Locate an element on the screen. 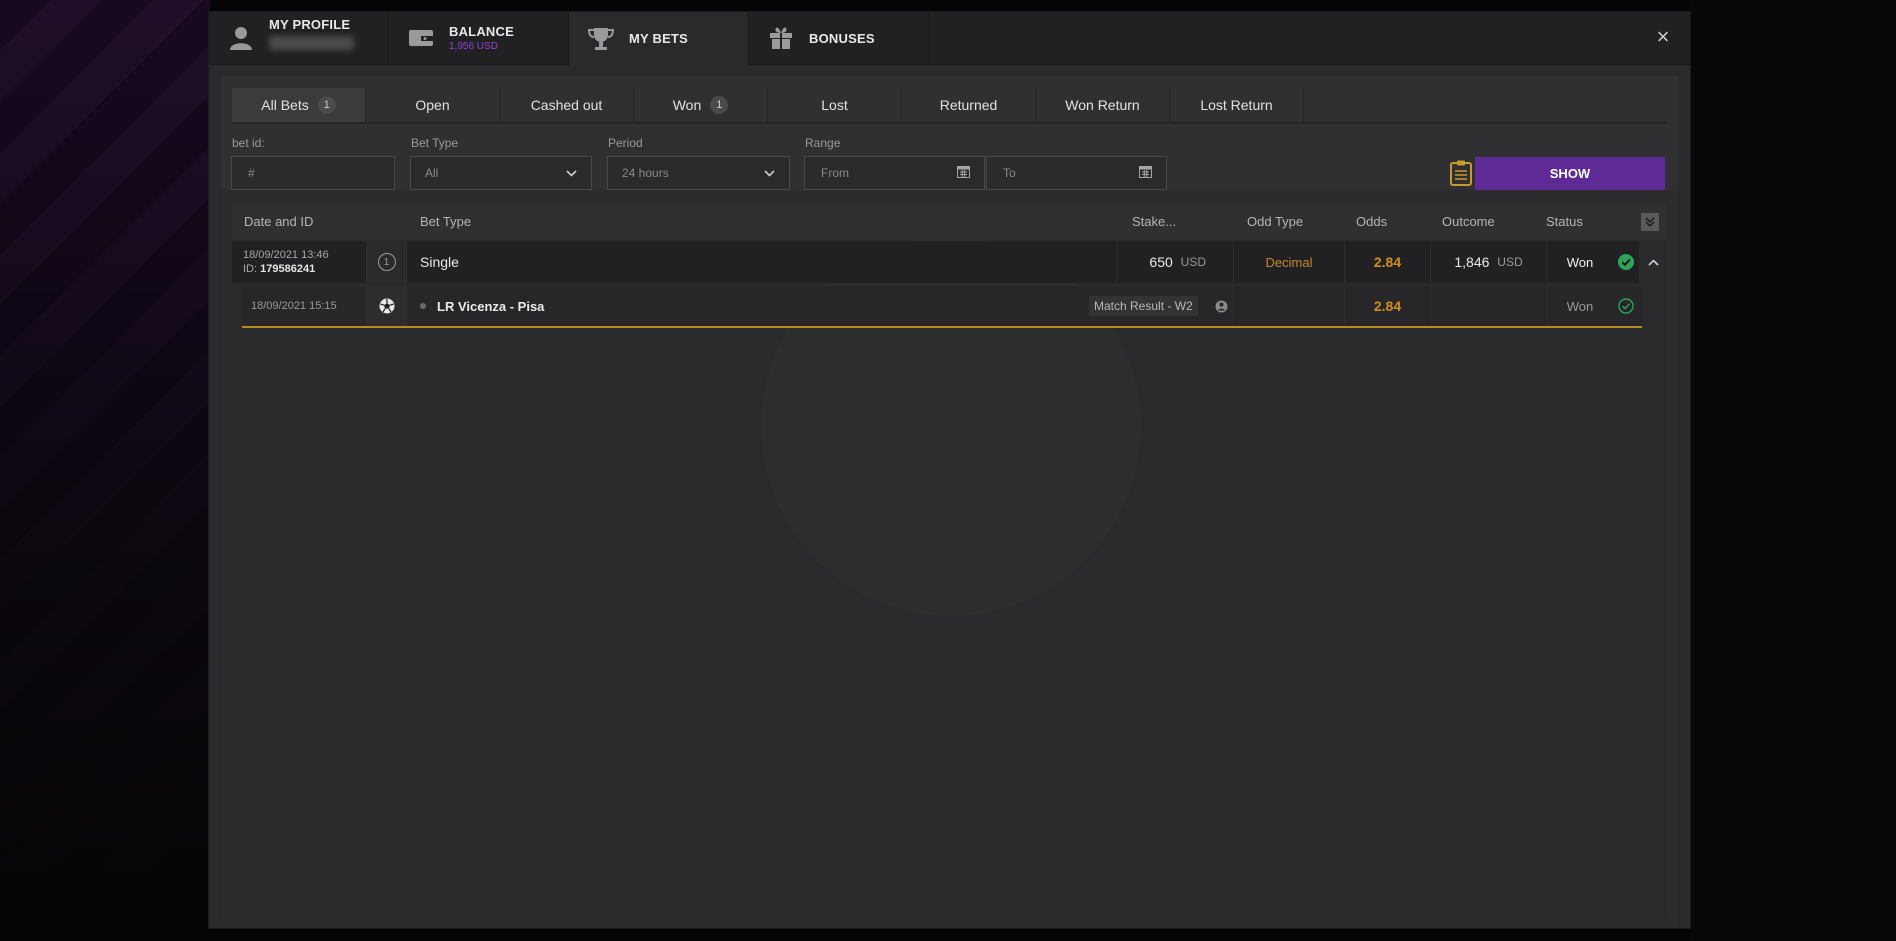  period-label: Period is located at coordinates (625, 143).